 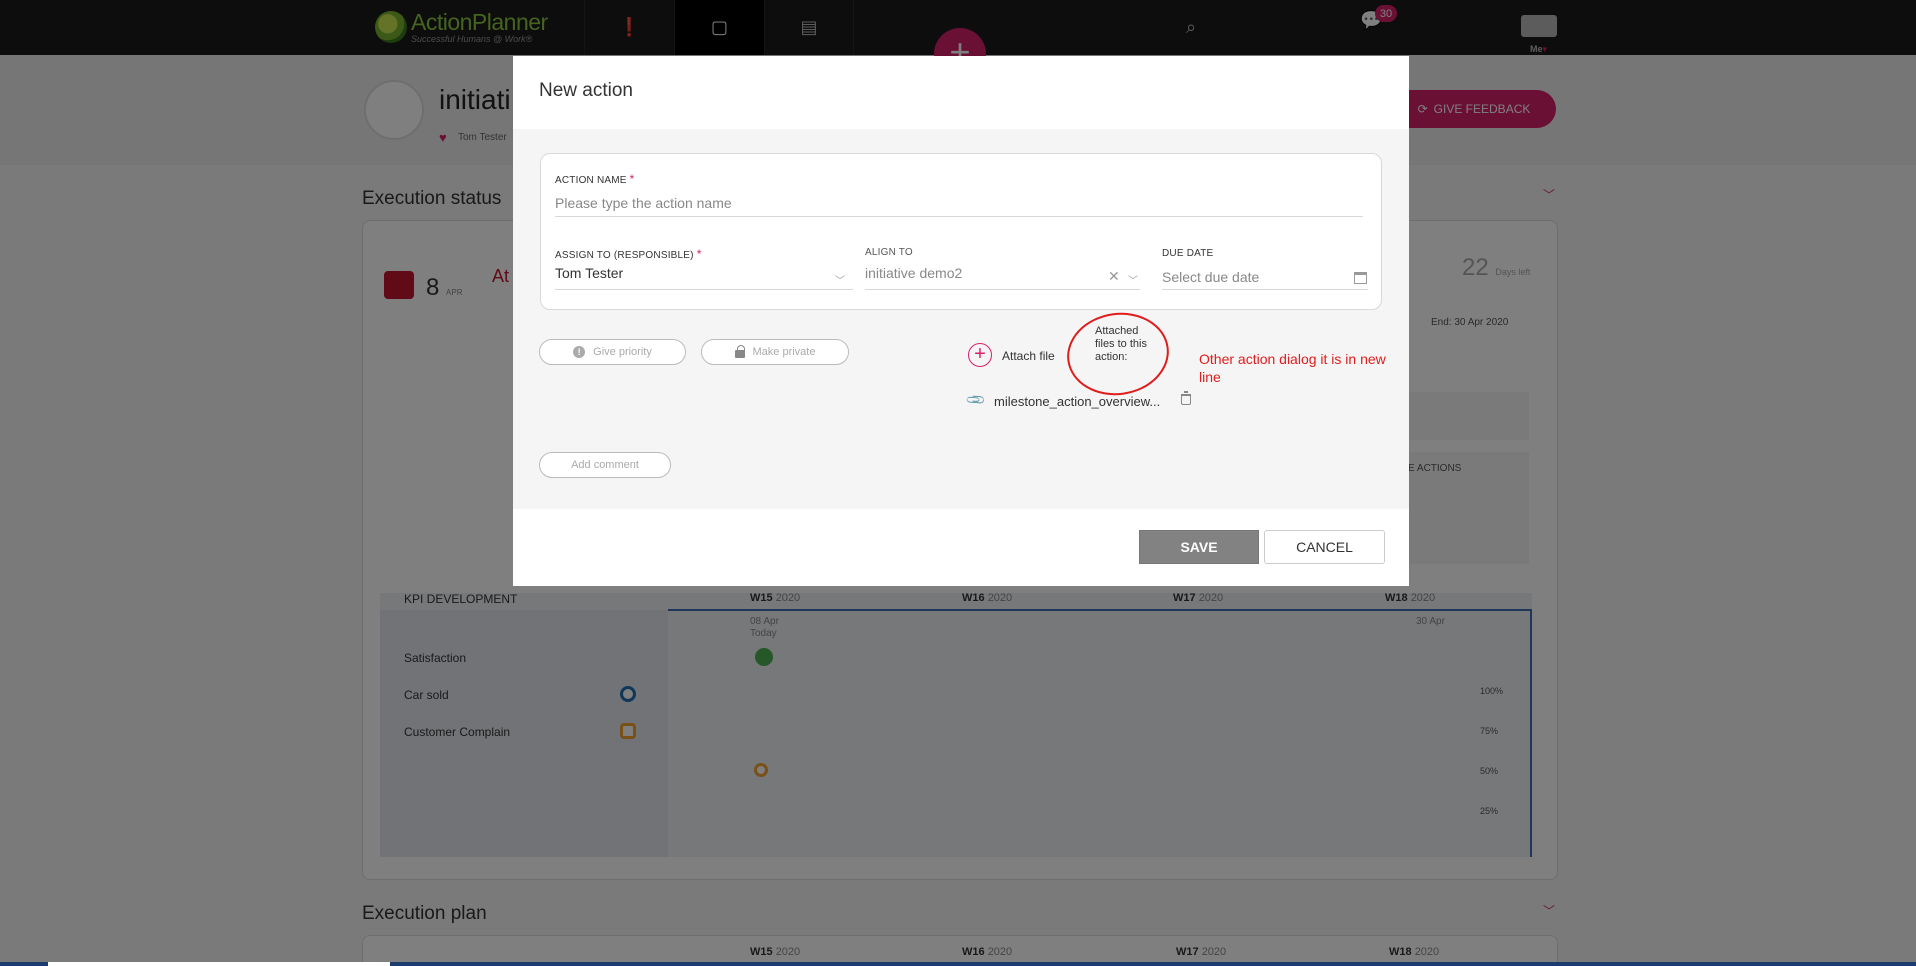 What do you see at coordinates (961, 92) in the screenshot?
I see `dialog-header: New action` at bounding box center [961, 92].